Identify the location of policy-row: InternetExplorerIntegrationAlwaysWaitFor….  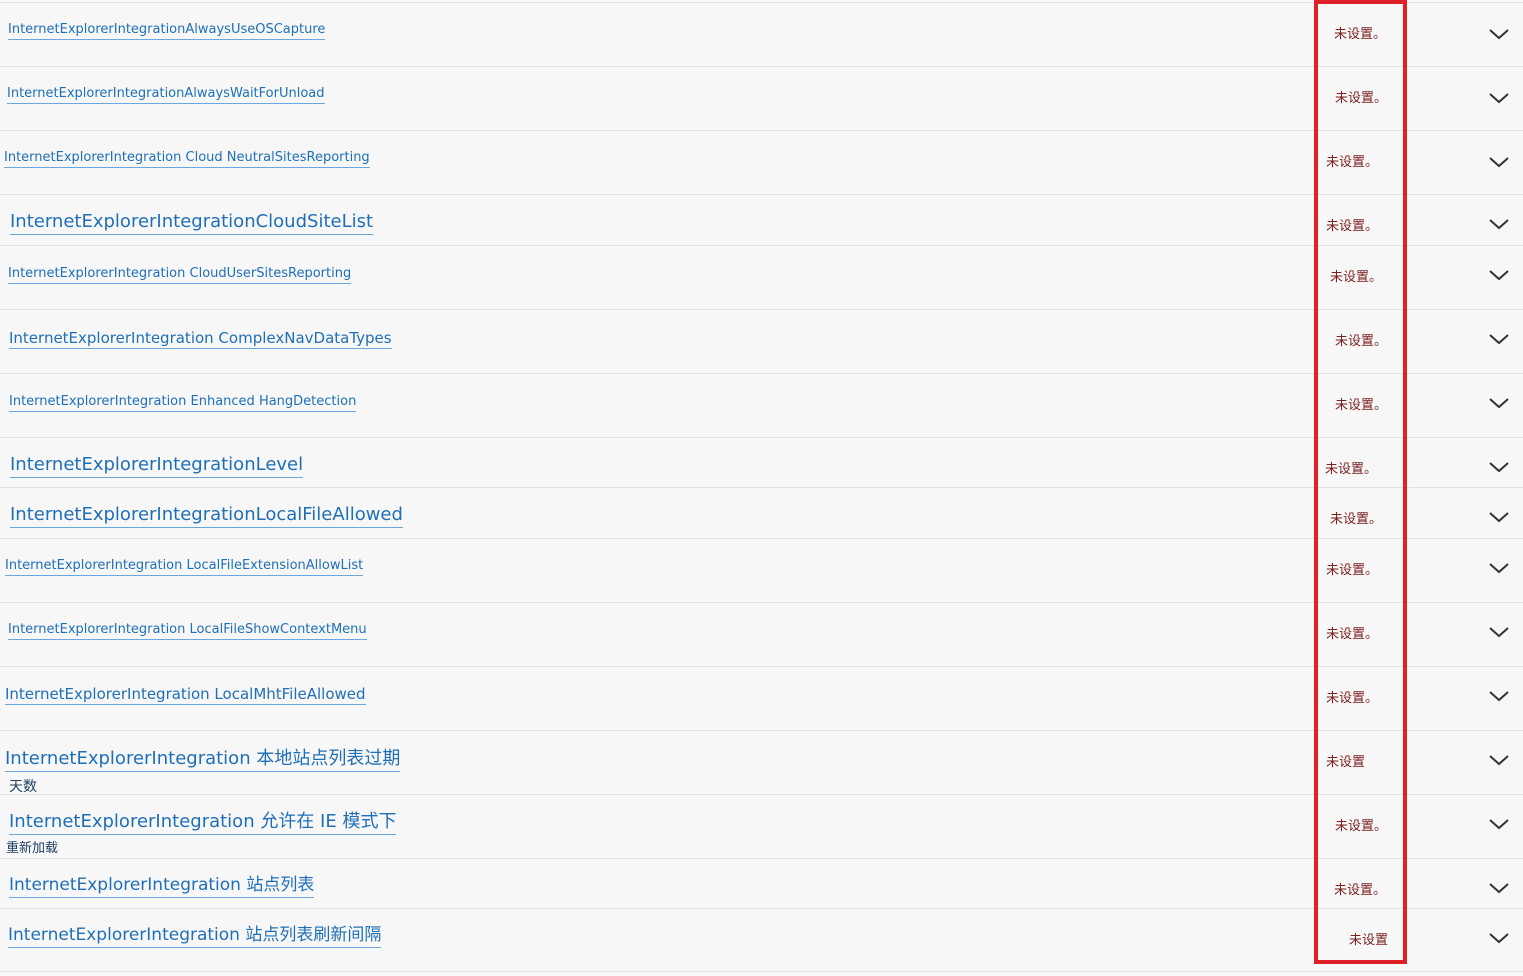
(761, 98).